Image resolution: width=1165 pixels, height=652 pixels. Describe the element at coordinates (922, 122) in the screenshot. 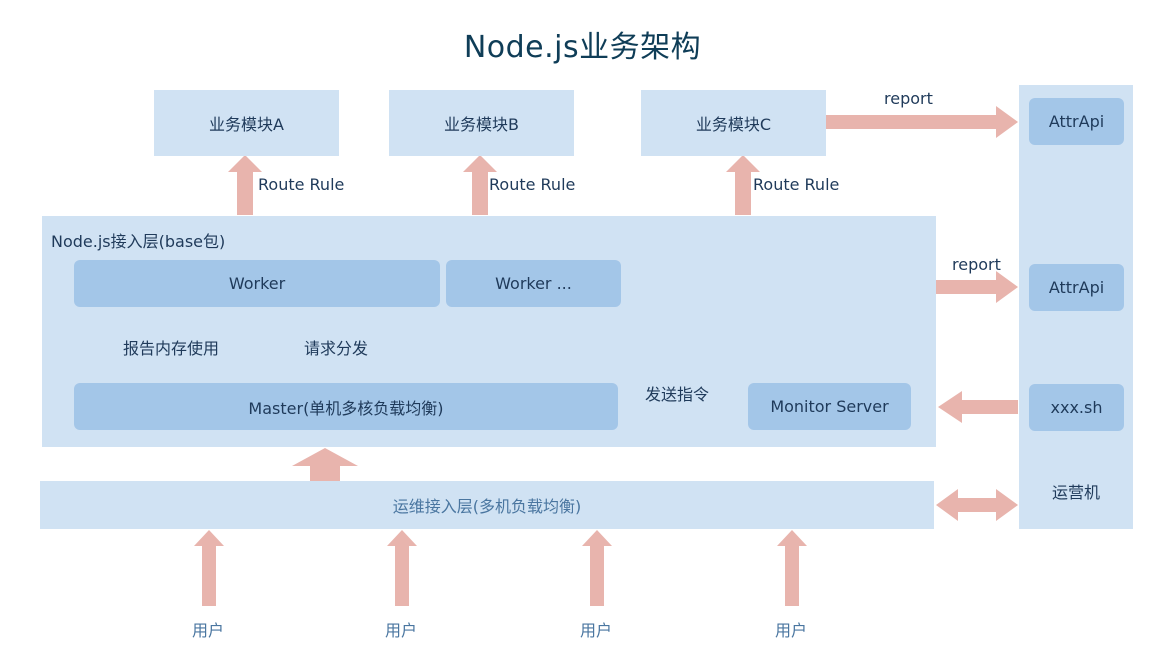

I see `report-arrow-top` at that location.